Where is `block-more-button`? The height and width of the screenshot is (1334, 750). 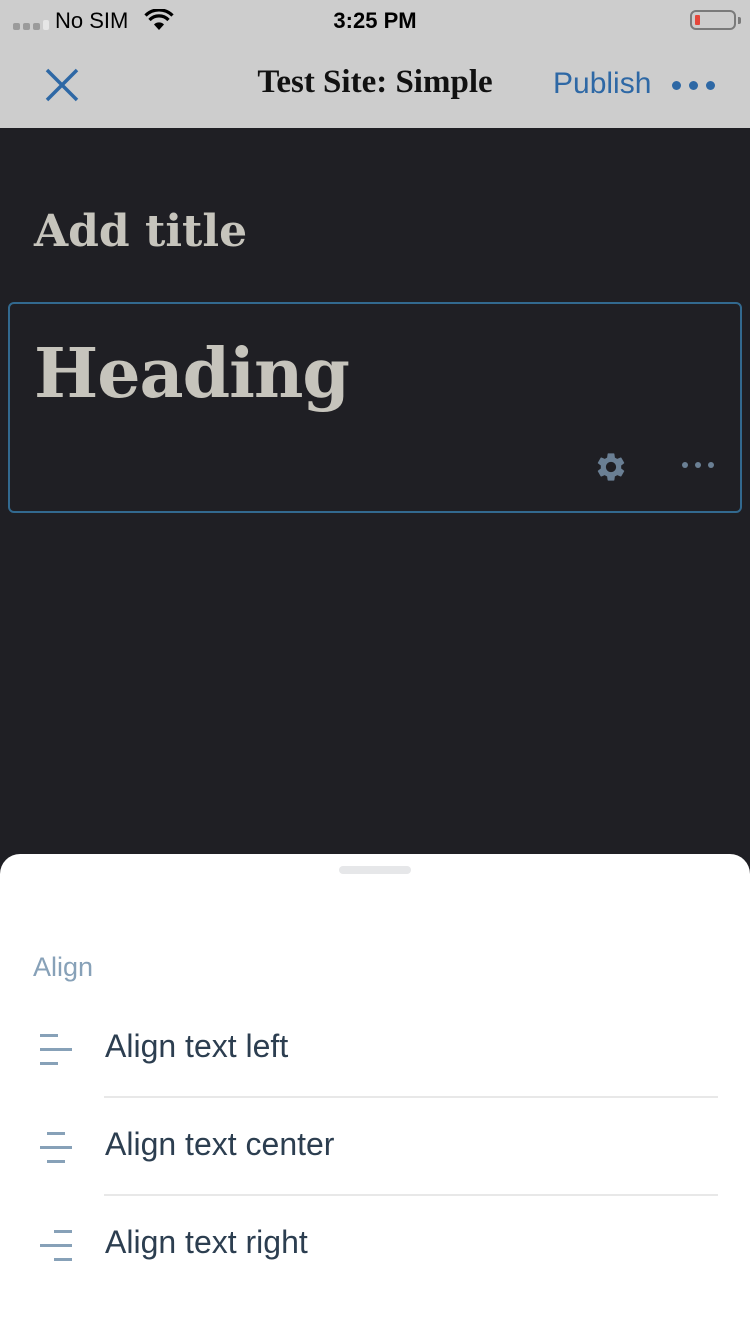
block-more-button is located at coordinates (698, 465).